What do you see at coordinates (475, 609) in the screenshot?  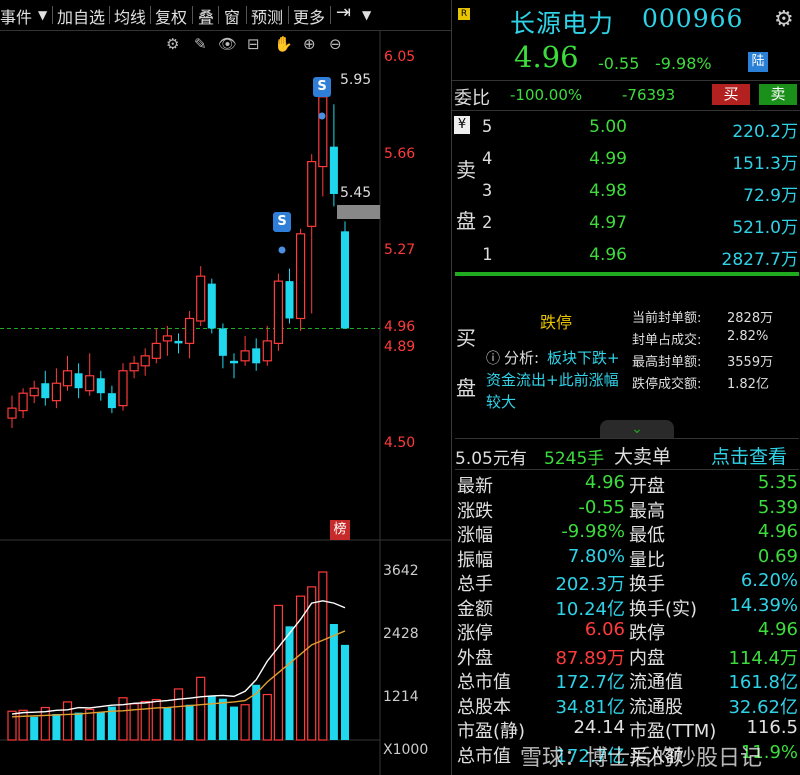 I see `stat-label: 金额` at bounding box center [475, 609].